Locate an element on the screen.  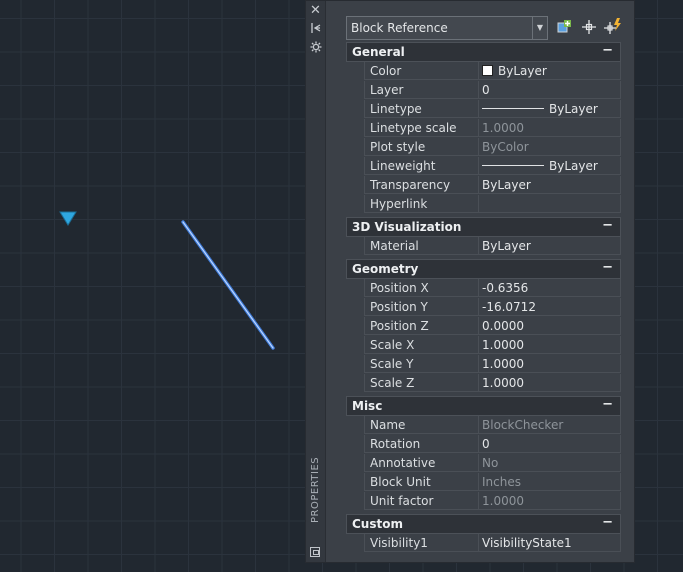
property-name: Scale Y is located at coordinates (421, 364).